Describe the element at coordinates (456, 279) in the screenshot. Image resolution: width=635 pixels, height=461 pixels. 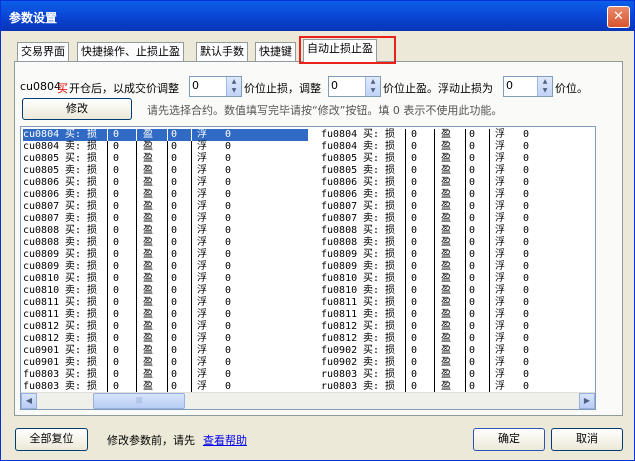
I see `list-item: fu0810 买: 损 0 盈 0 浮 0` at that location.